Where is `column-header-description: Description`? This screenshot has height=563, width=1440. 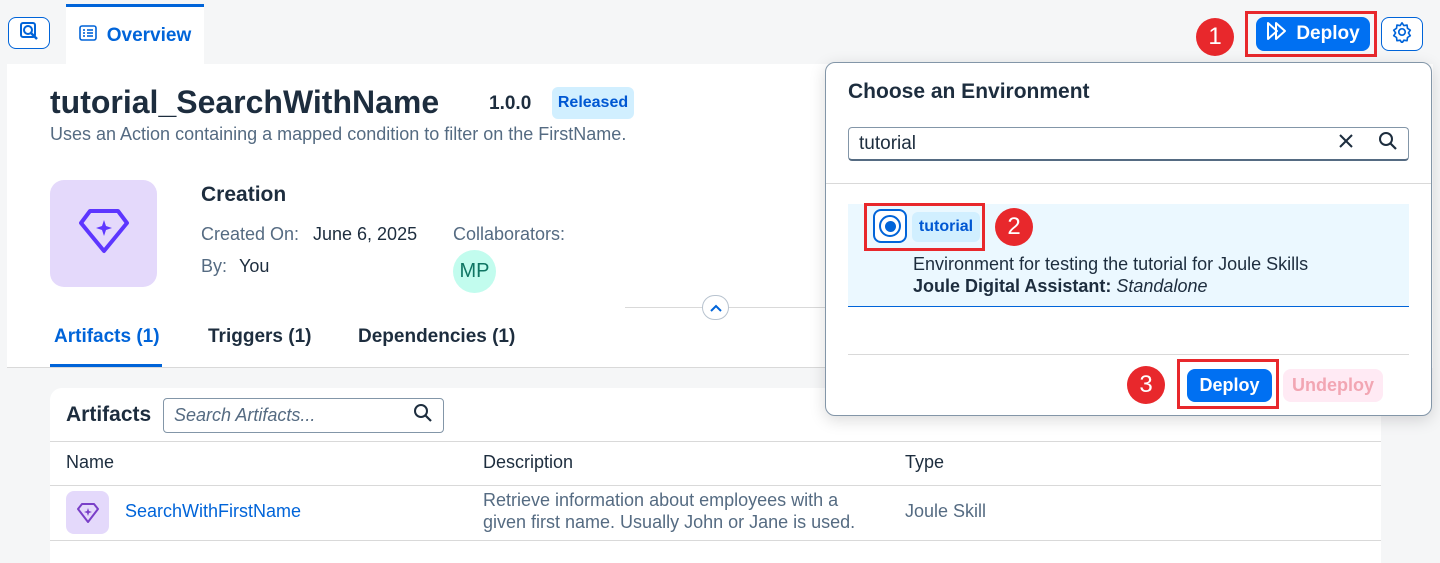
column-header-description: Description is located at coordinates (528, 462).